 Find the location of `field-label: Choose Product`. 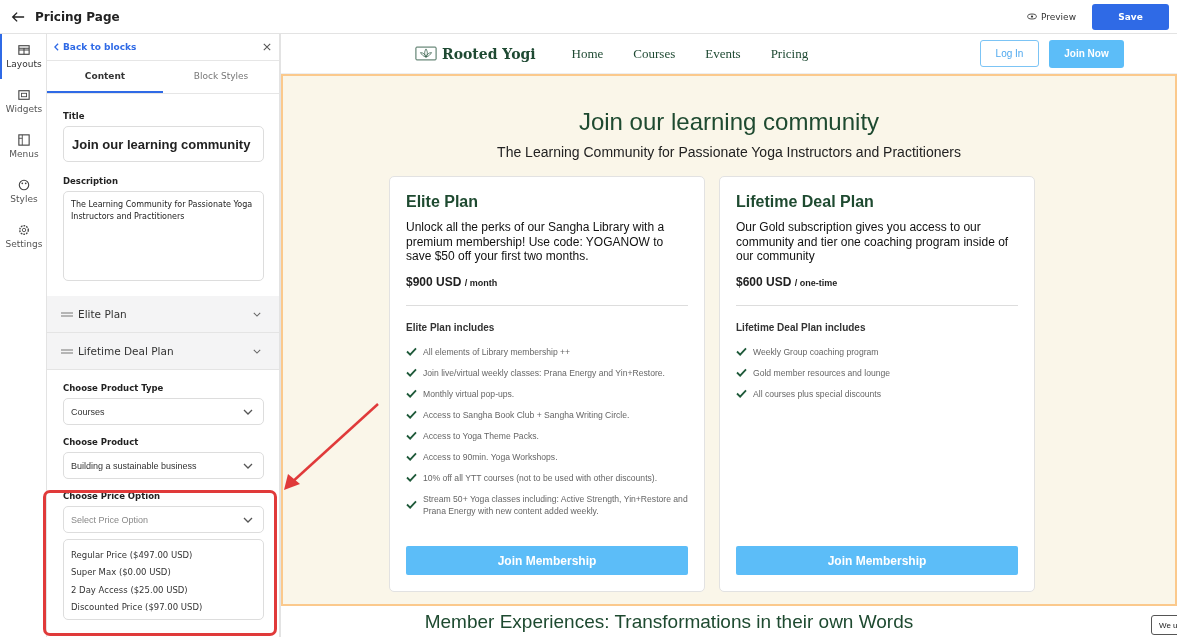

field-label: Choose Product is located at coordinates (101, 442).